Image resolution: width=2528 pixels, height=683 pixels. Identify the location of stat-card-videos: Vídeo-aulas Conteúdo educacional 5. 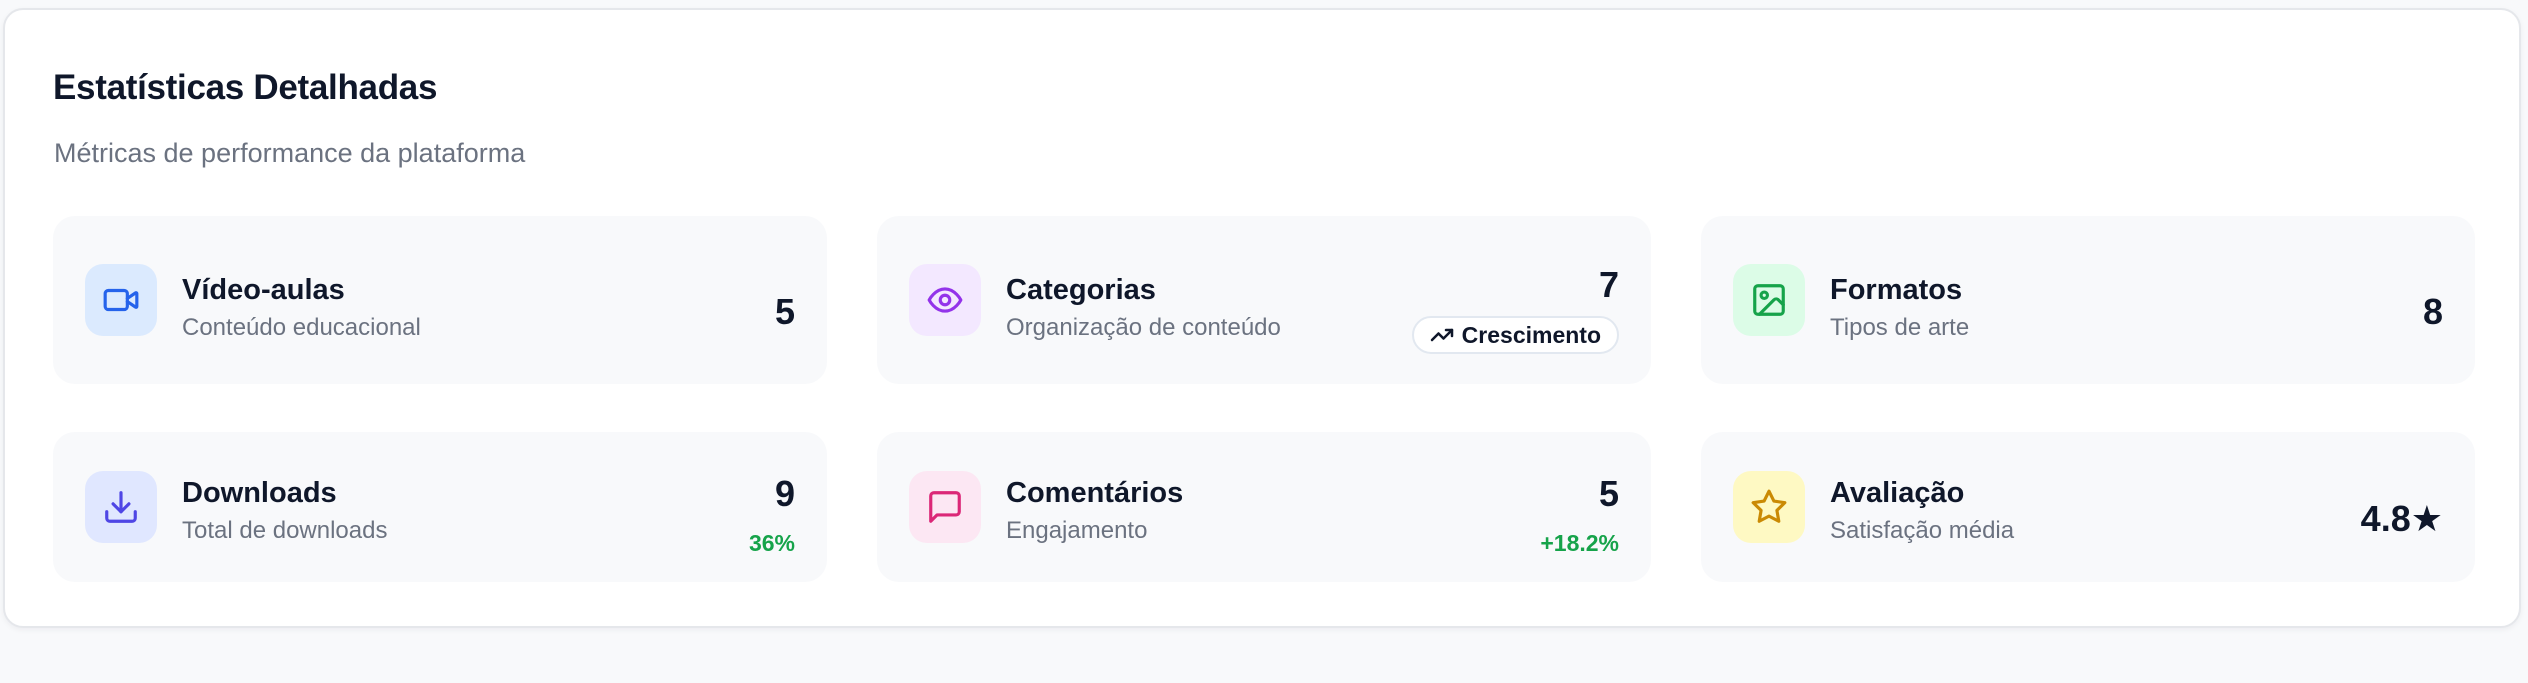
(440, 300).